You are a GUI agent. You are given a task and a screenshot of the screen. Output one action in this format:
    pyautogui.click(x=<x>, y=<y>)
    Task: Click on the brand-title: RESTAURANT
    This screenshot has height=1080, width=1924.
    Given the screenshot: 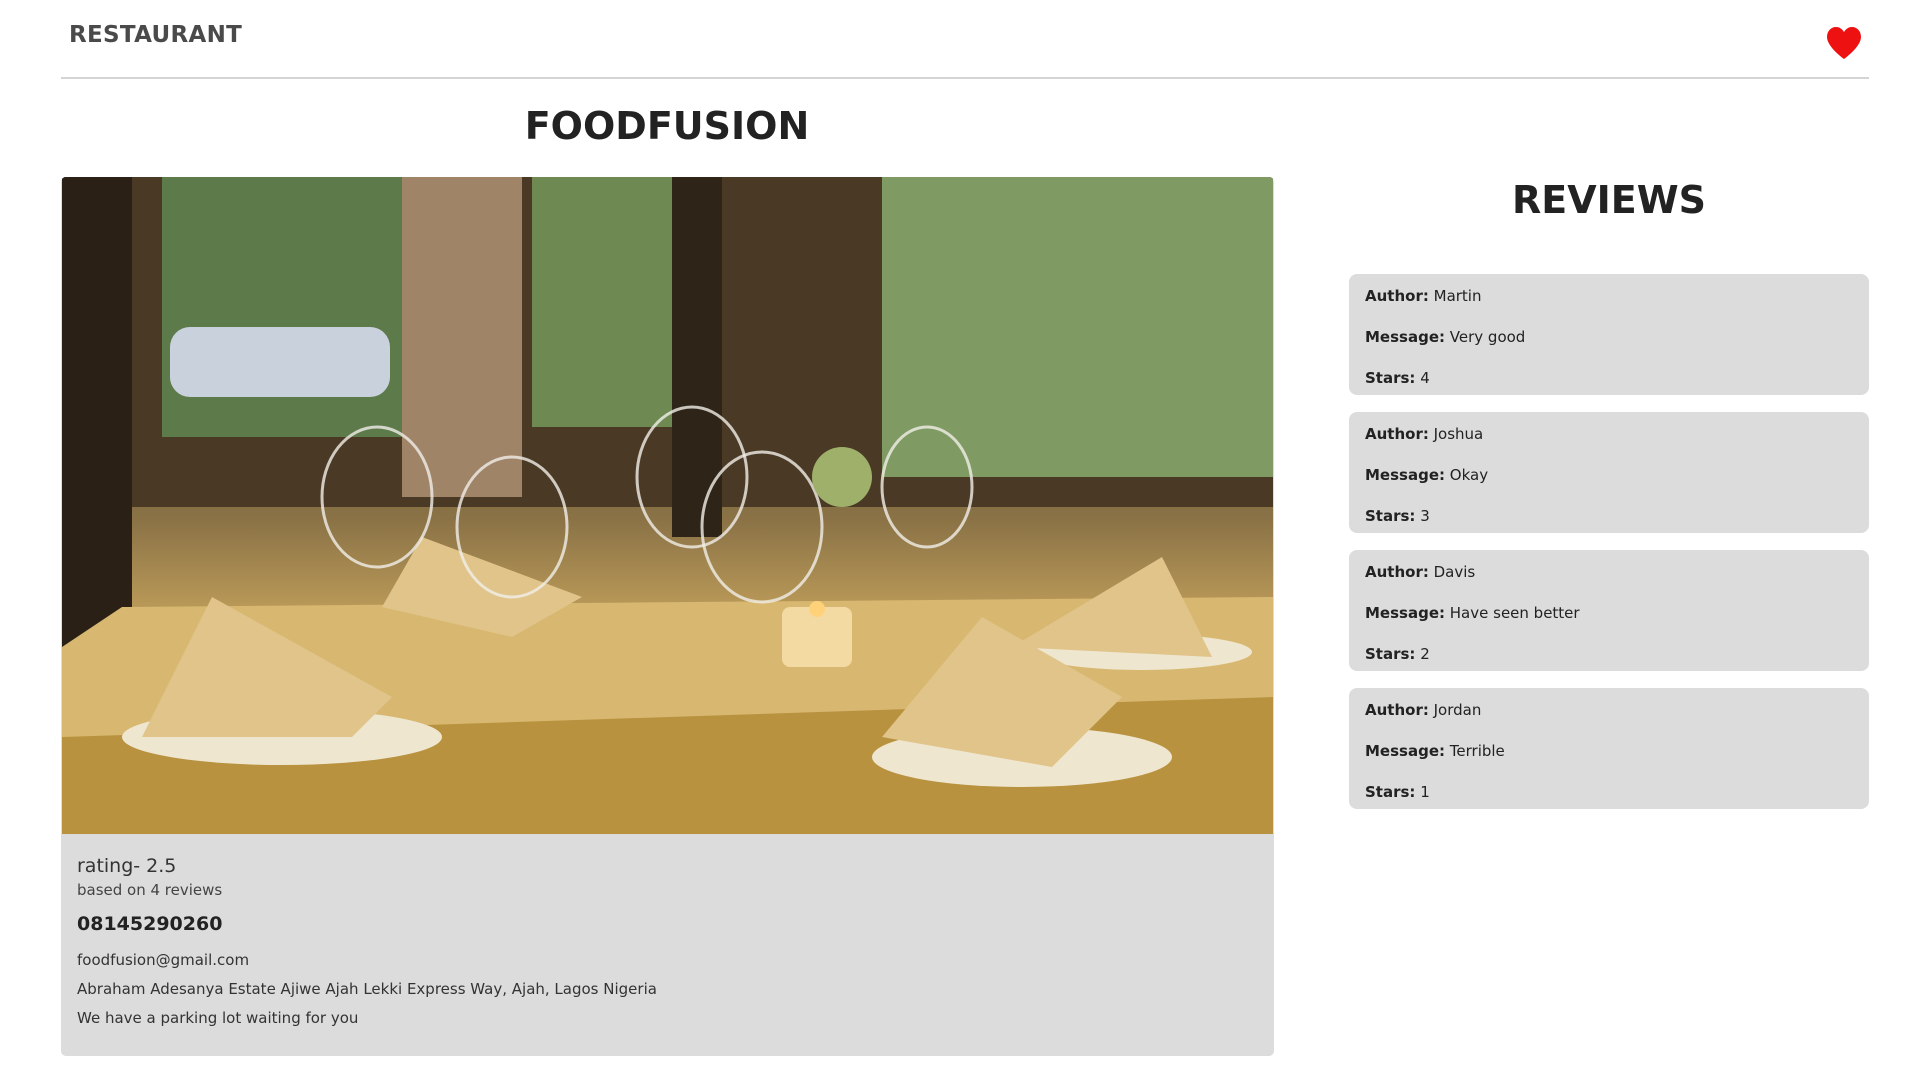 What is the action you would take?
    pyautogui.click(x=155, y=35)
    